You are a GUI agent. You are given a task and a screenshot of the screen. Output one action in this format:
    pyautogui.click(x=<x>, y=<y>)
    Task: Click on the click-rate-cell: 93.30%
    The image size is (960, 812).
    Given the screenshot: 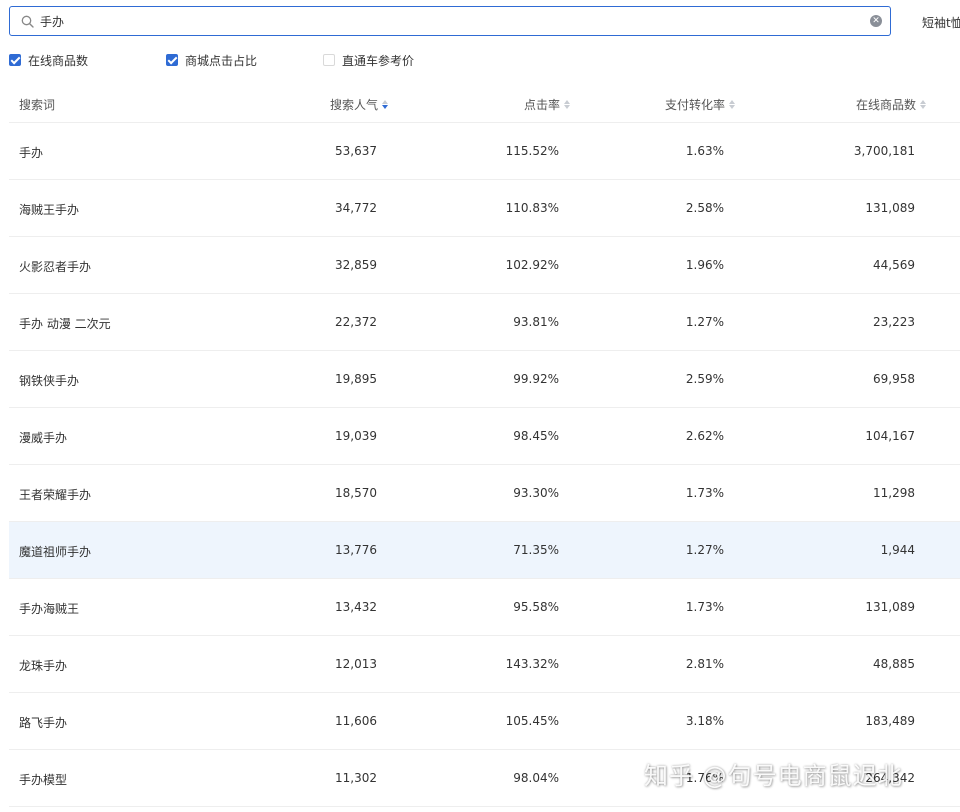 What is the action you would take?
    pyautogui.click(x=536, y=493)
    